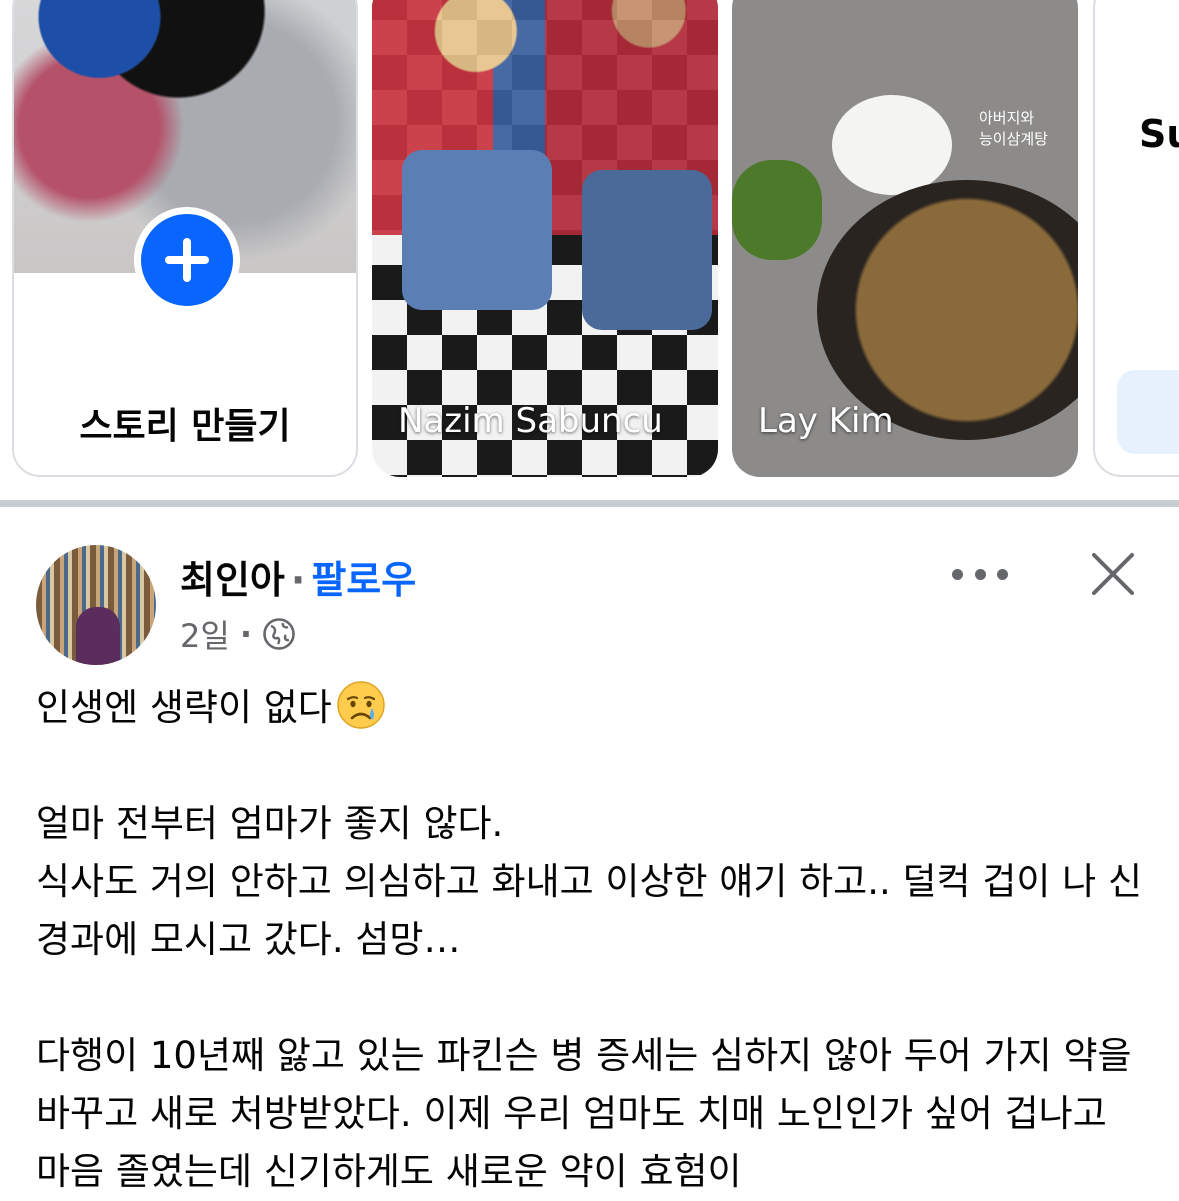 The height and width of the screenshot is (1201, 1179). I want to click on follow-button: 팔로우, so click(363, 580).